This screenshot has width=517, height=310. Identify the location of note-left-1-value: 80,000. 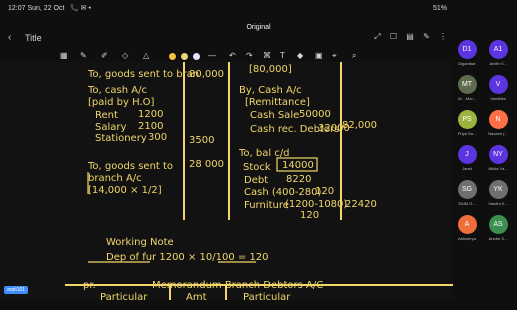
(206, 74).